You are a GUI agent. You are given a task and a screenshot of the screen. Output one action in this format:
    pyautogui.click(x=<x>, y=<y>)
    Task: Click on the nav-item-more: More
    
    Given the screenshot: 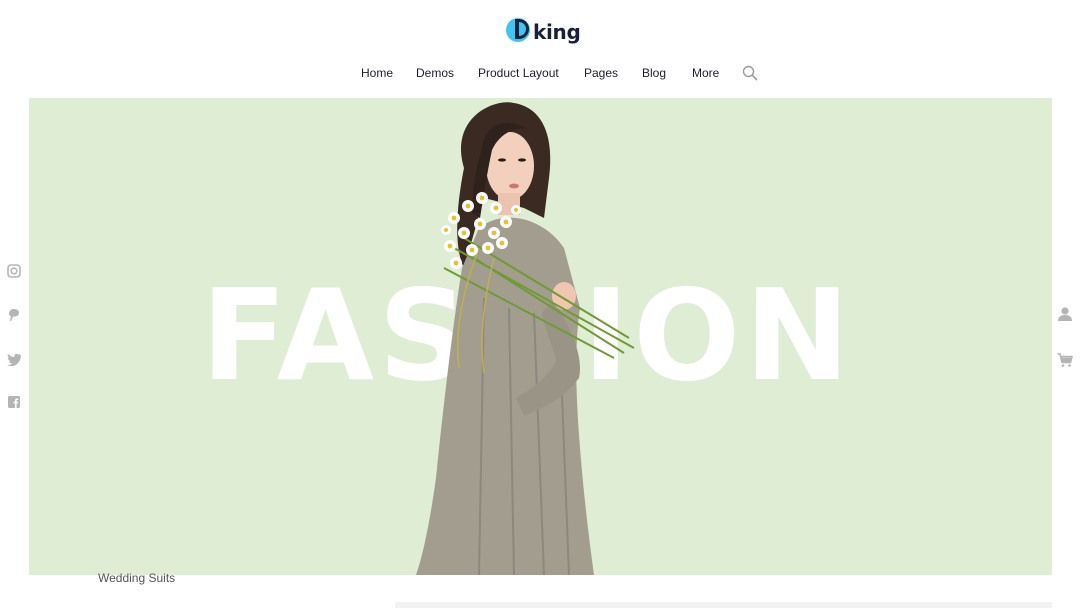 What is the action you would take?
    pyautogui.click(x=705, y=73)
    